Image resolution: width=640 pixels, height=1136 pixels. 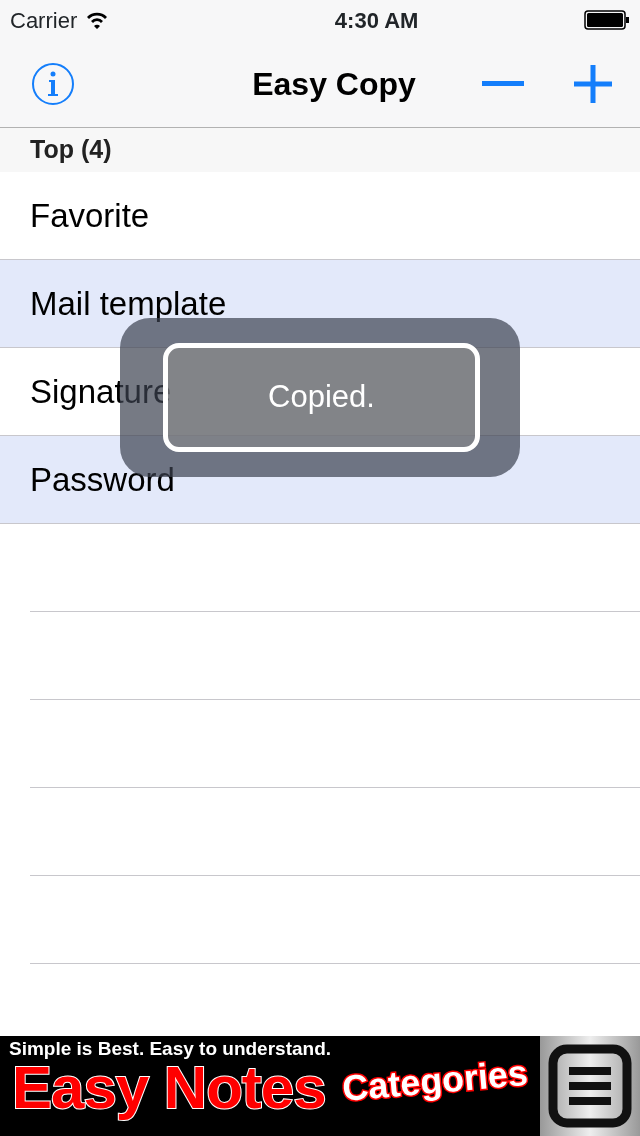 What do you see at coordinates (53, 83) in the screenshot?
I see `info-icon` at bounding box center [53, 83].